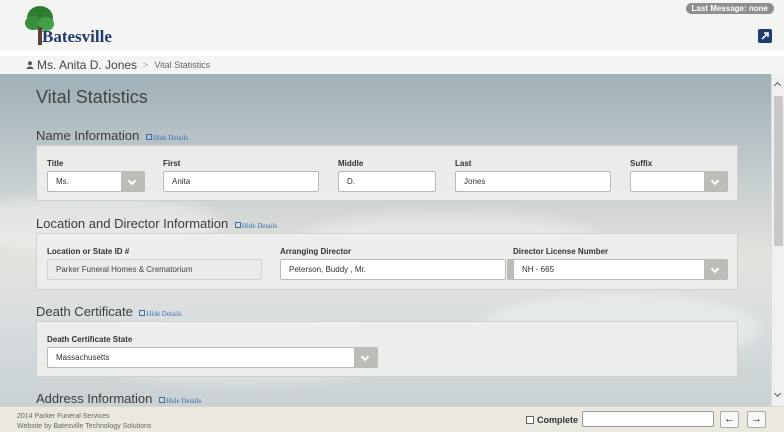 This screenshot has width=784, height=432. I want to click on arranging-director-label: Arranging Director, so click(316, 251).